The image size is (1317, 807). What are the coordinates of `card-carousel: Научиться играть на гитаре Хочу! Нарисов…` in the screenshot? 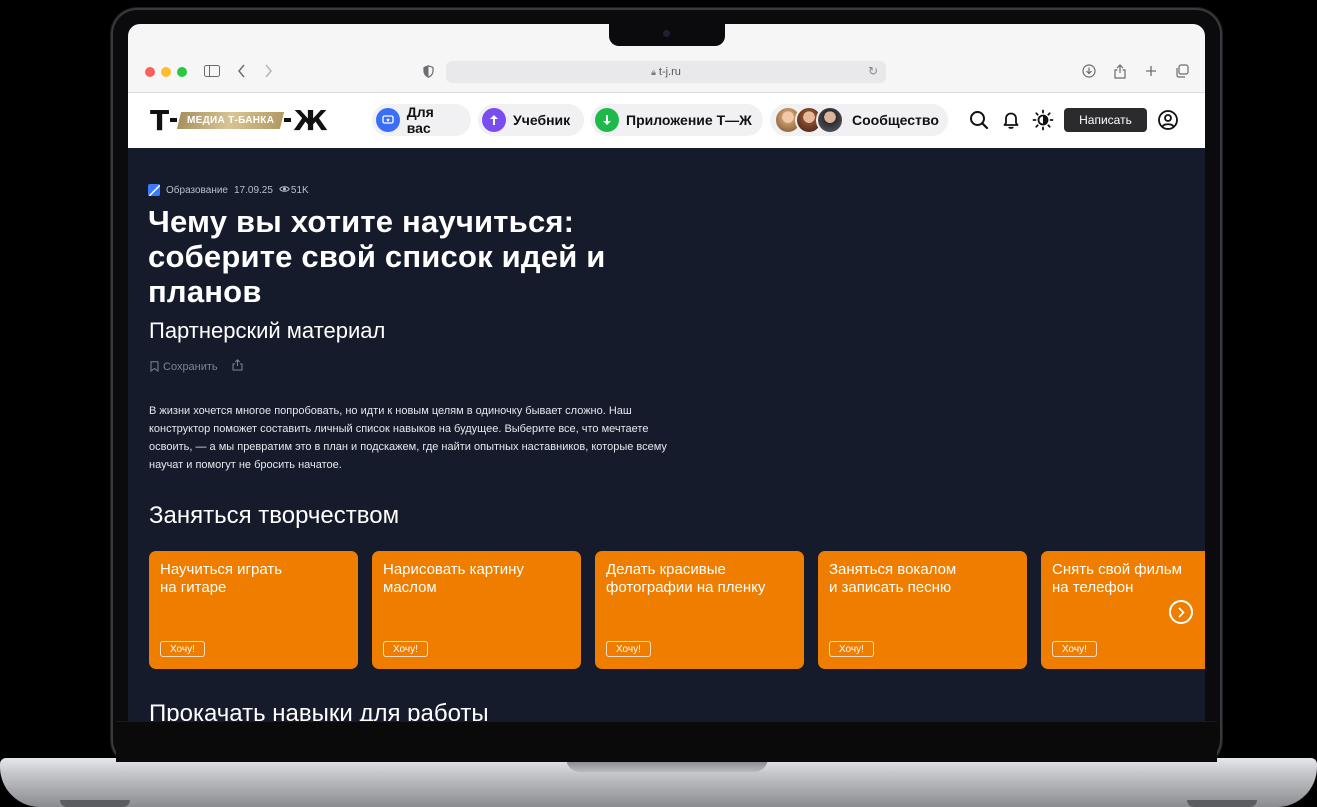 It's located at (677, 610).